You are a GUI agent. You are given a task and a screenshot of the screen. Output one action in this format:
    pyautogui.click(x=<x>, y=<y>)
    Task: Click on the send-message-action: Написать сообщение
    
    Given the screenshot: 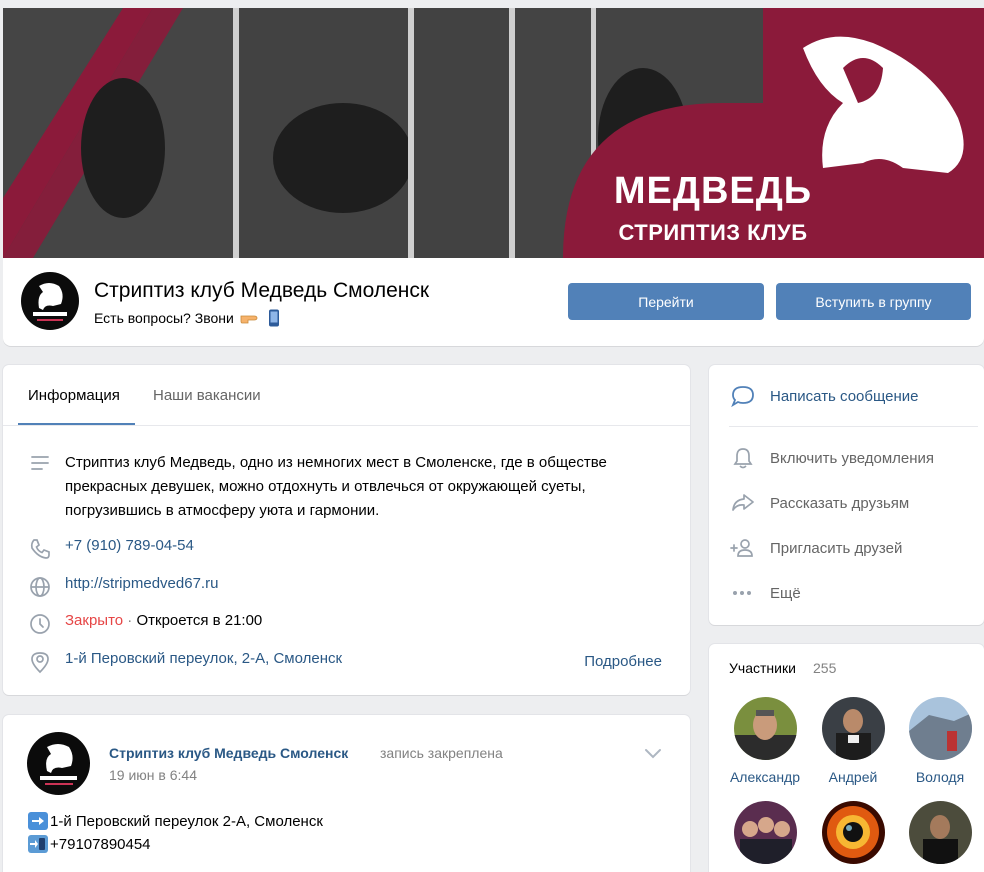 What is the action you would take?
    pyautogui.click(x=824, y=396)
    